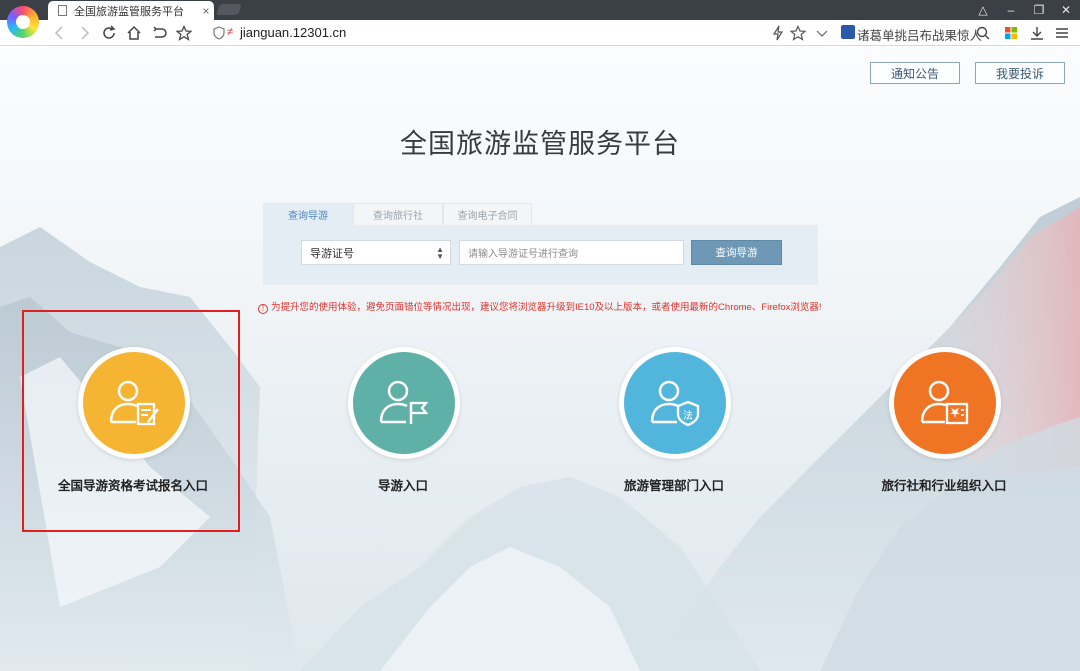 This screenshot has width=1080, height=671. Describe the element at coordinates (1037, 33) in the screenshot. I see `download-icon` at that location.